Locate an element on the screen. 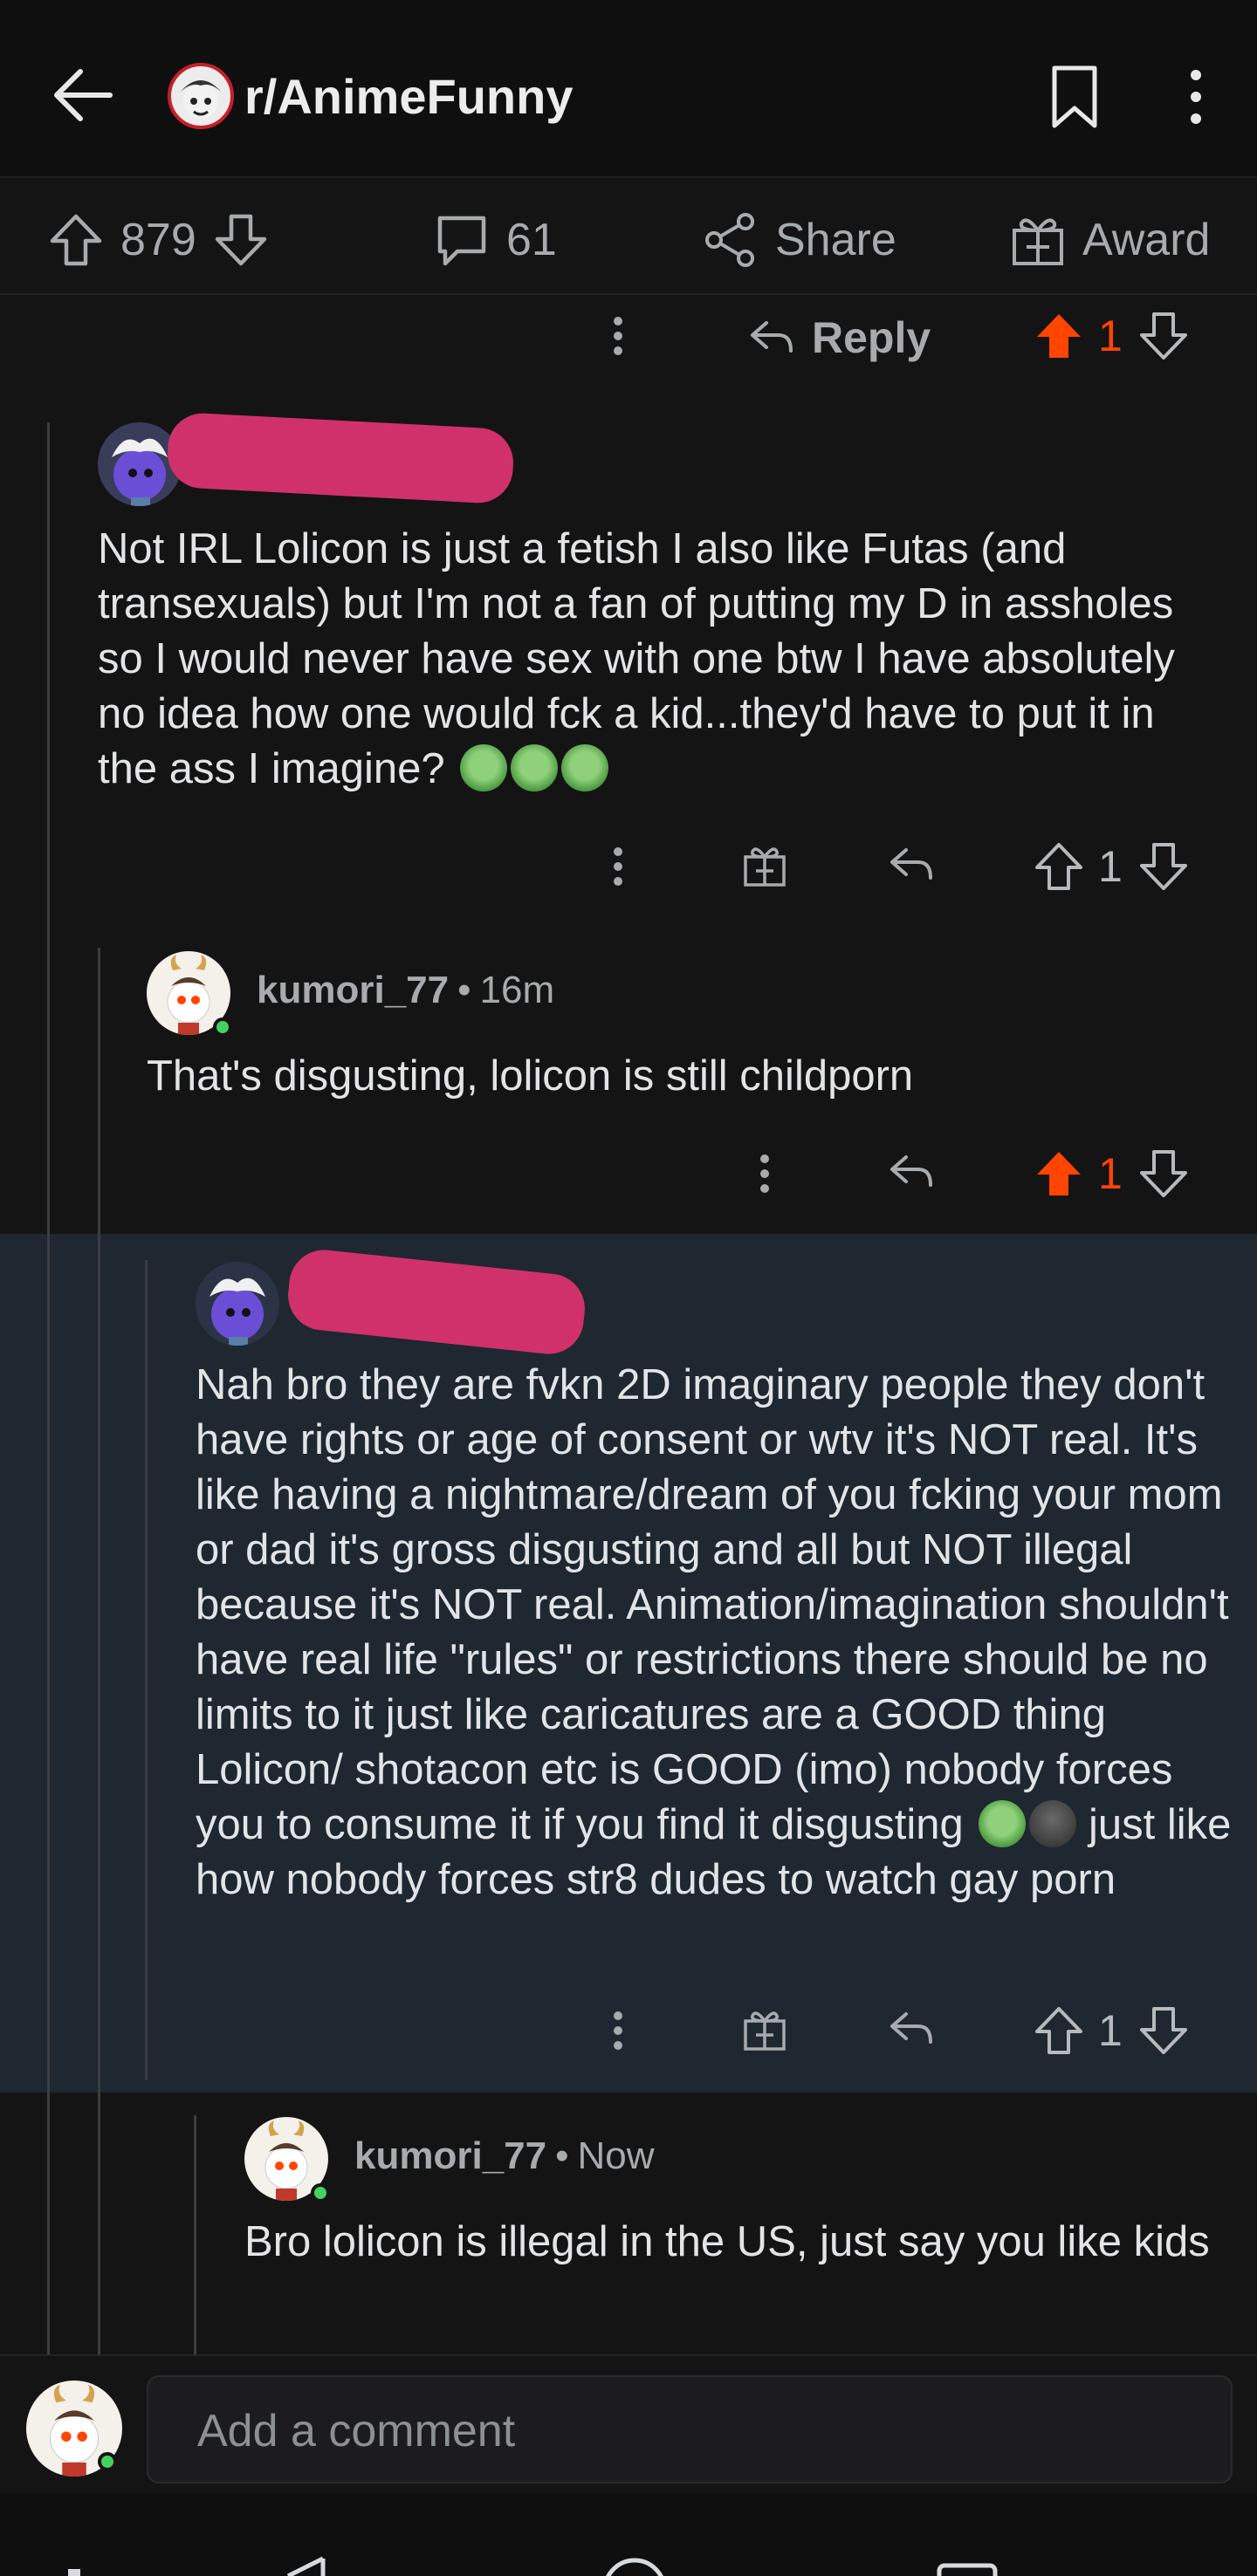 Image resolution: width=1257 pixels, height=2576 pixels. system-nav-bar is located at coordinates (628, 2535).